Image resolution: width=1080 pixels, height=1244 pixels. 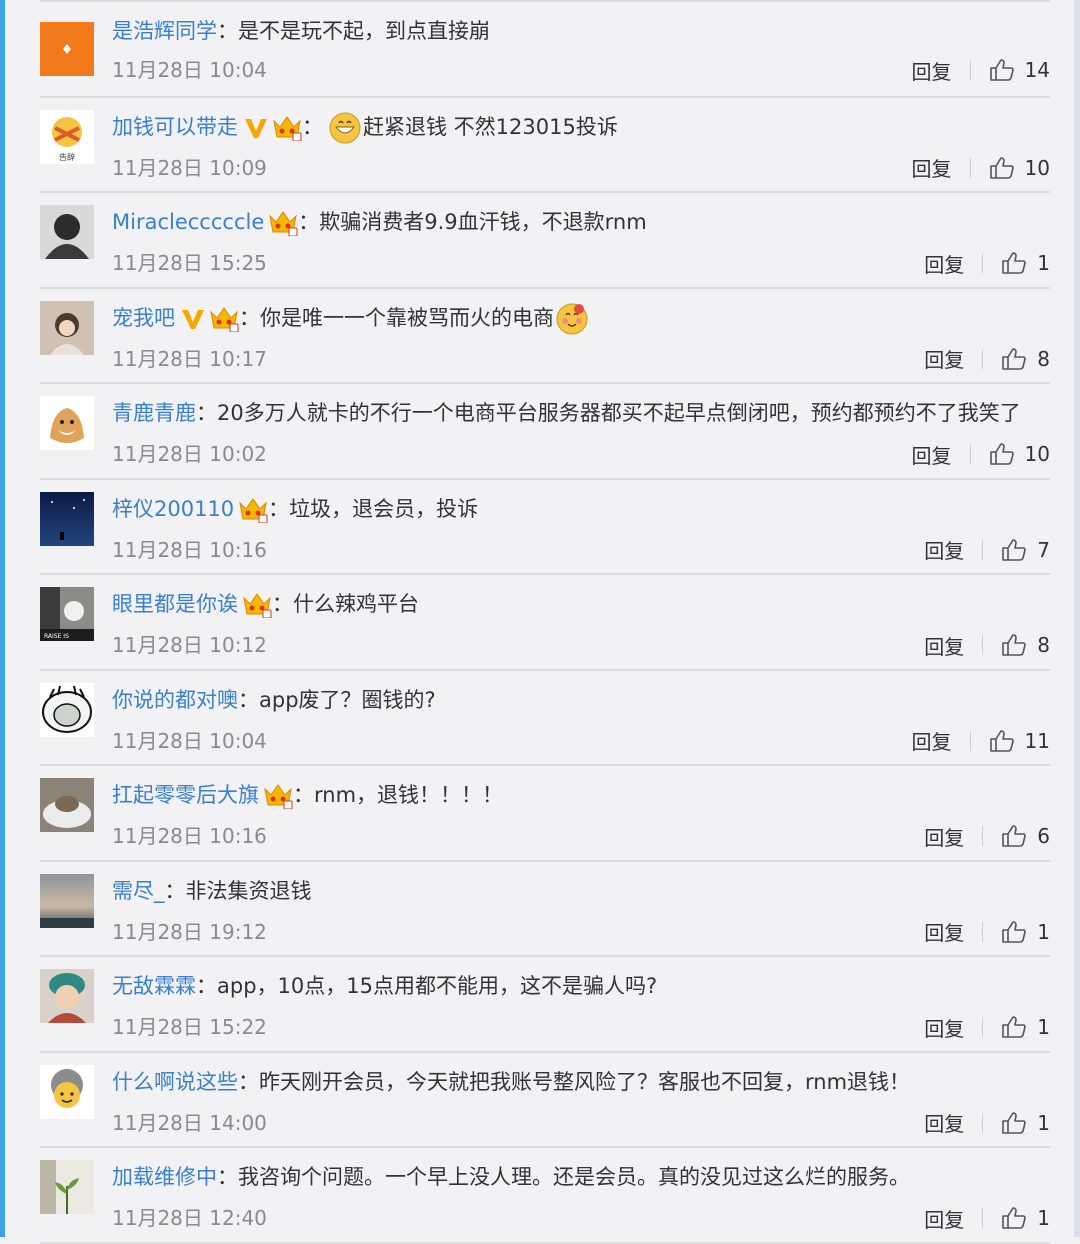 I want to click on comment-item: 告辞 加钱可以带走 ： 赶紧退钱 不然123015投诉 11月28日 10:09 回复 10, so click(x=545, y=145).